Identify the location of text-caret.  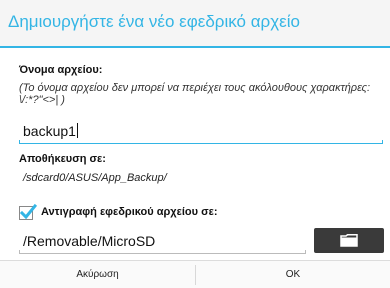
(77, 130).